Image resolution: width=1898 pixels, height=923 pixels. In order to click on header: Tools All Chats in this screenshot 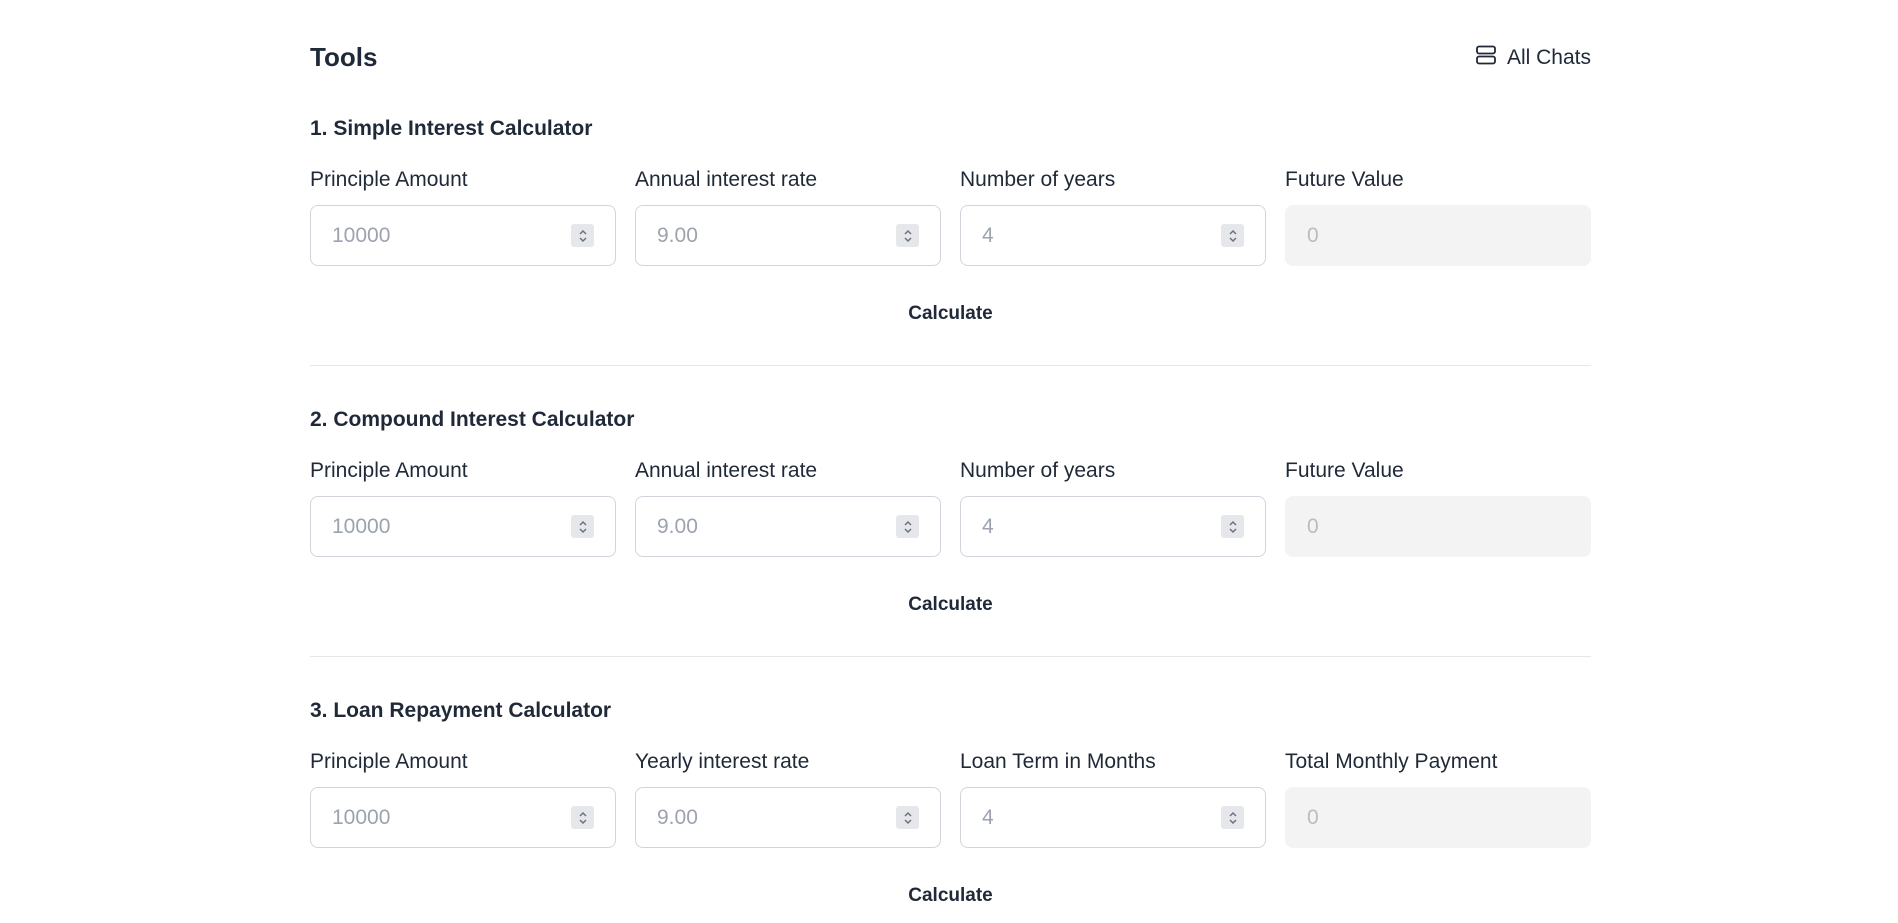, I will do `click(950, 58)`.